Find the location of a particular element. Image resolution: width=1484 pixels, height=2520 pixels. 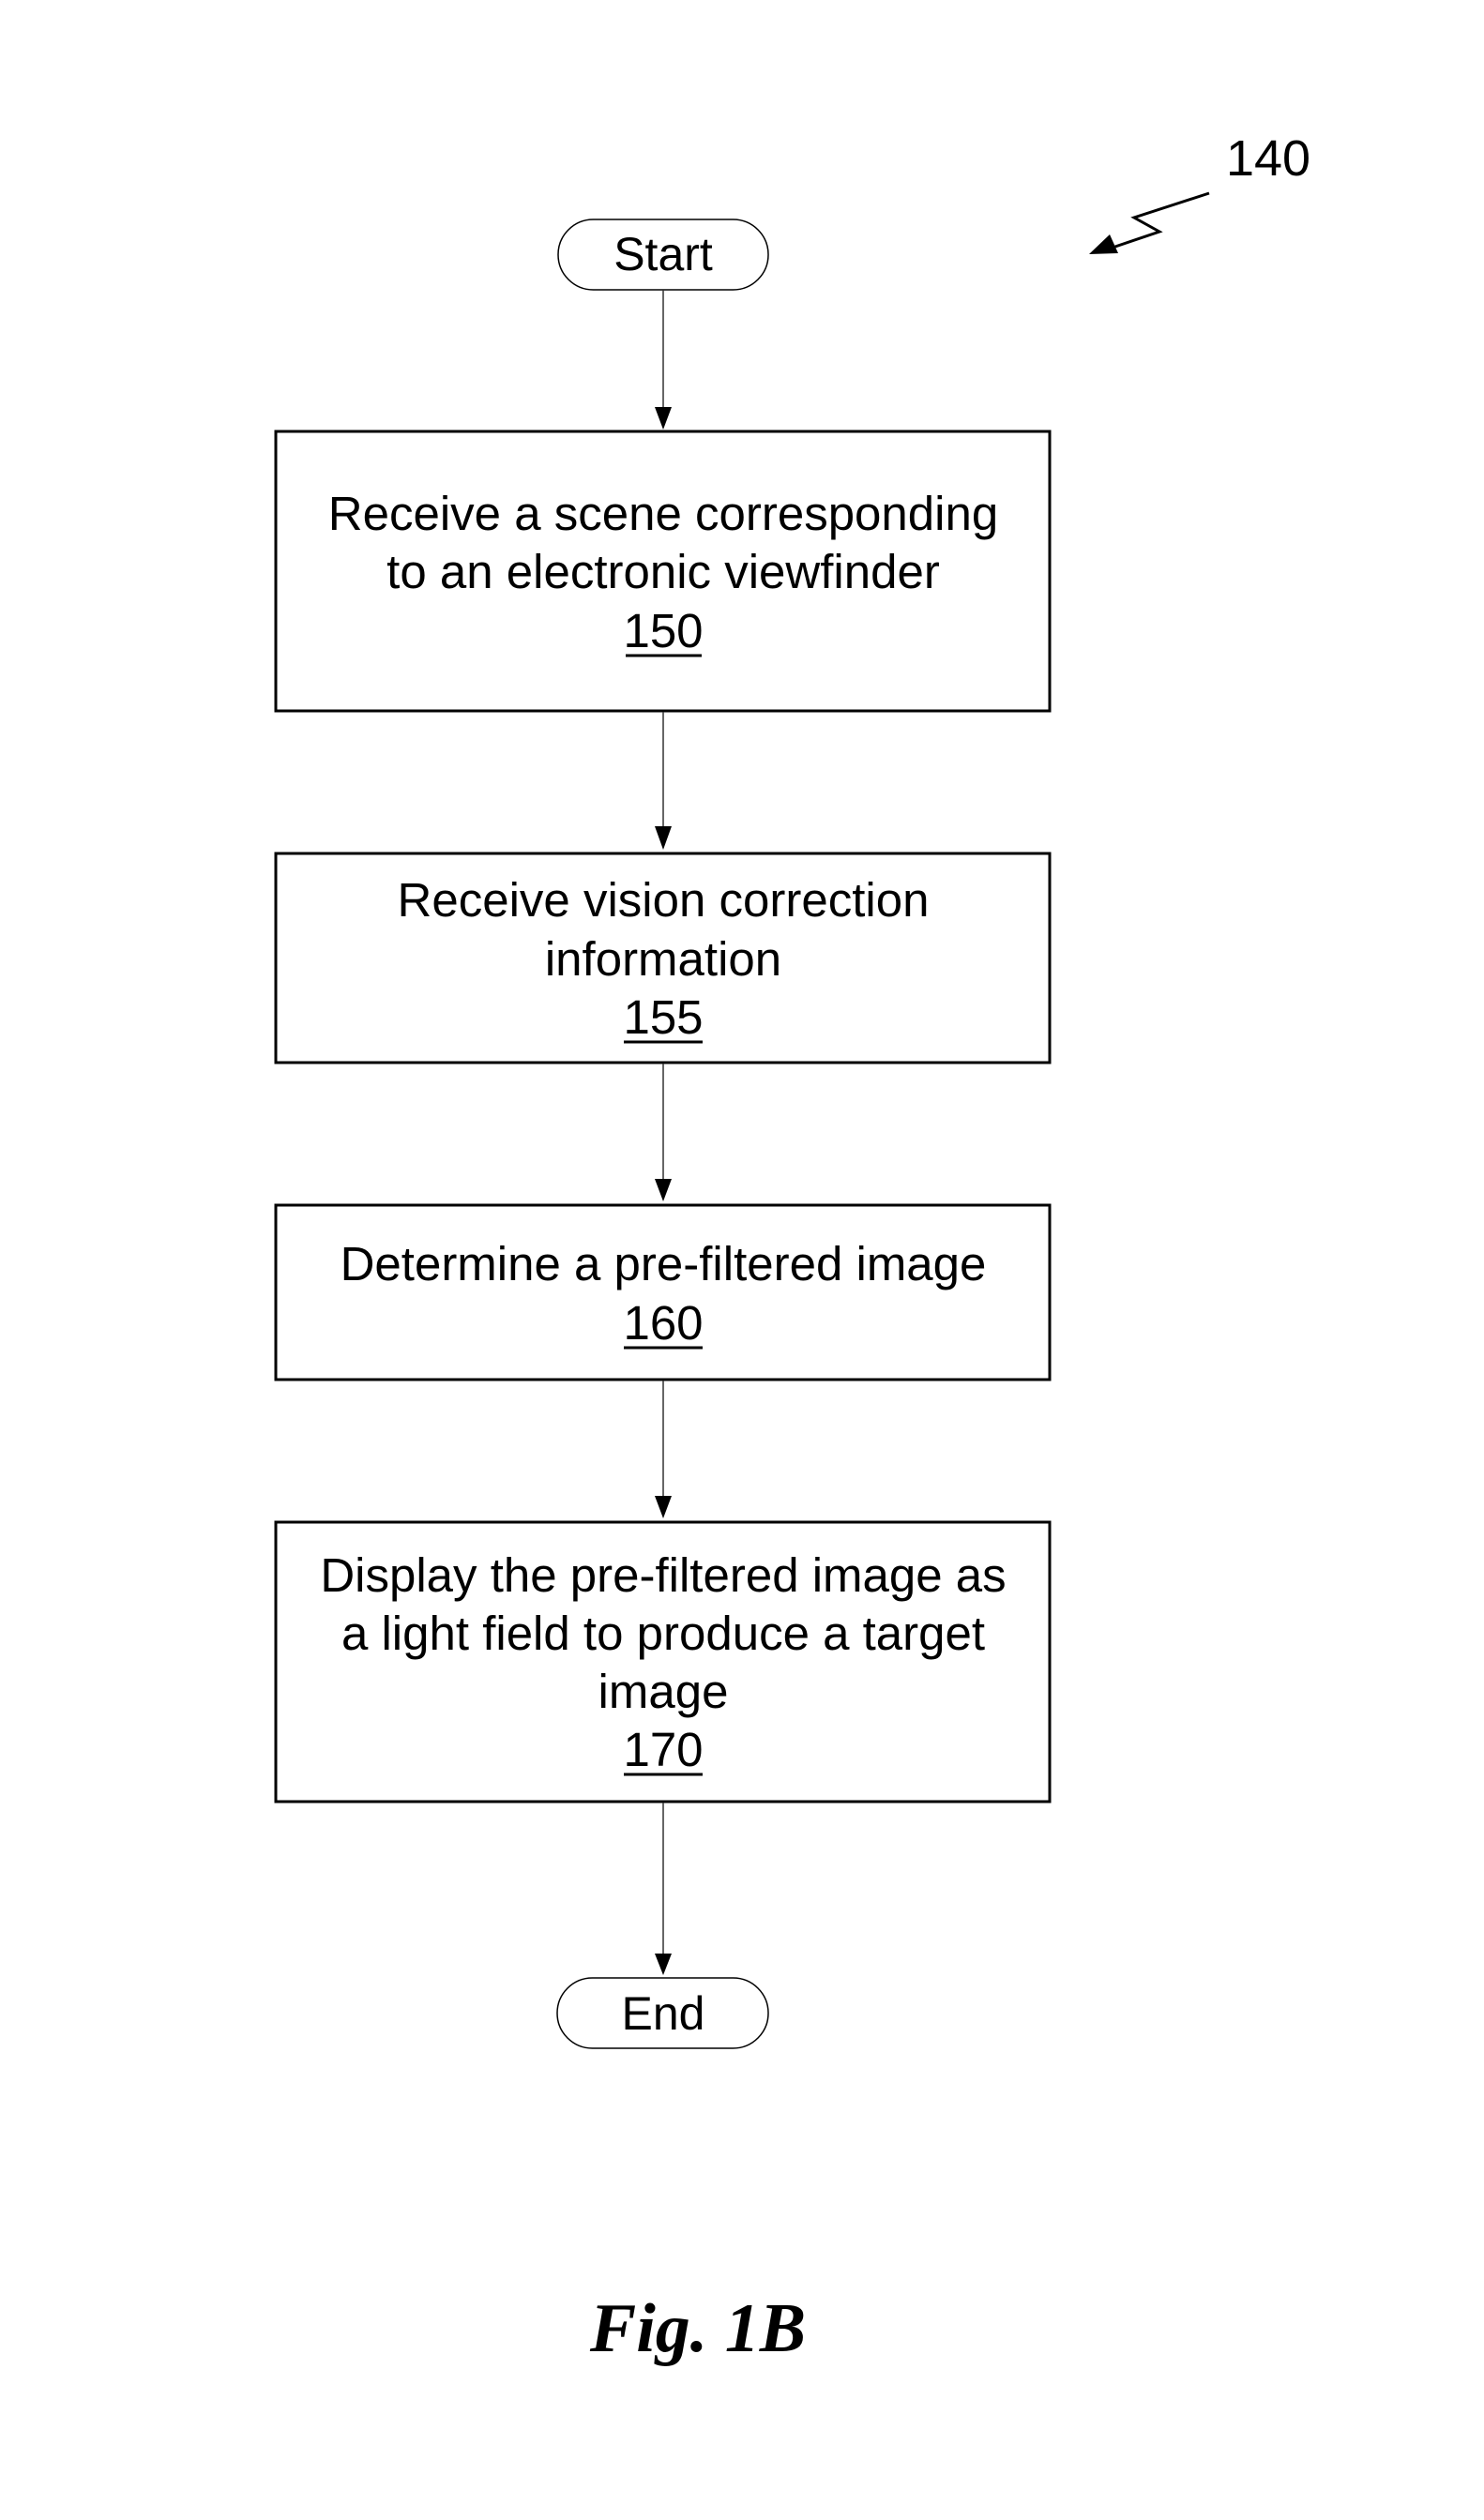

step-text-line: Display the pre-filtered image as is located at coordinates (663, 1575).